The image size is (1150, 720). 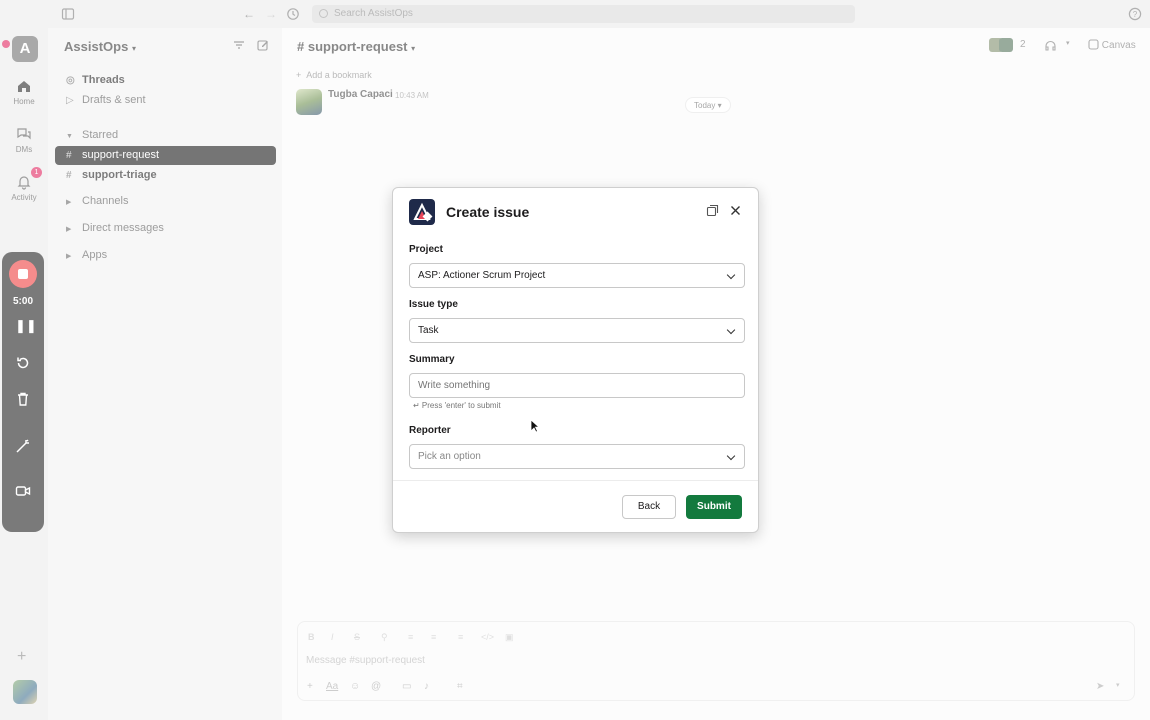 I want to click on dialog-title: Create issue, so click(x=488, y=212).